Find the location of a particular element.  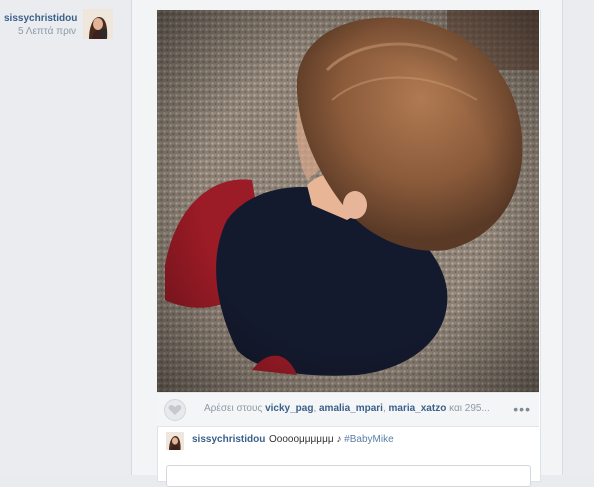

liker-link: maria_xatzo is located at coordinates (418, 408).